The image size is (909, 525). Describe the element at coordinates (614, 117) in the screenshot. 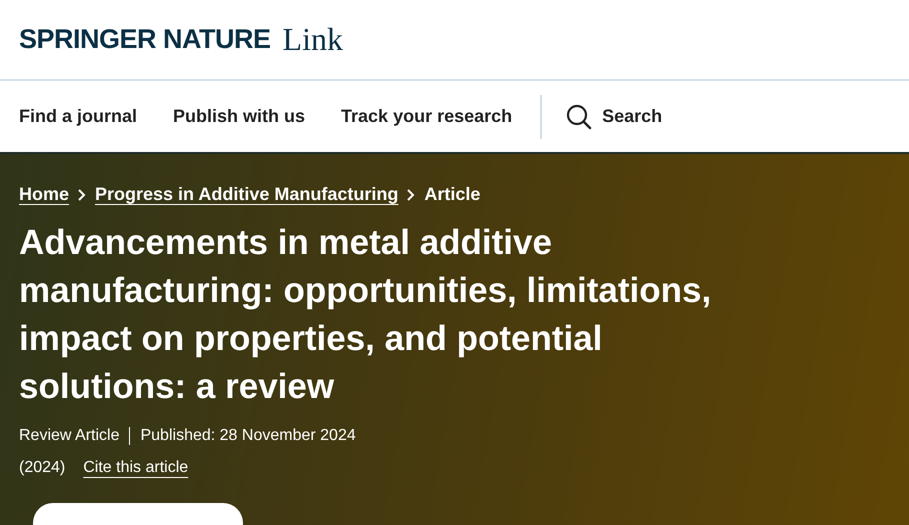

I see `search-button: Search` at that location.